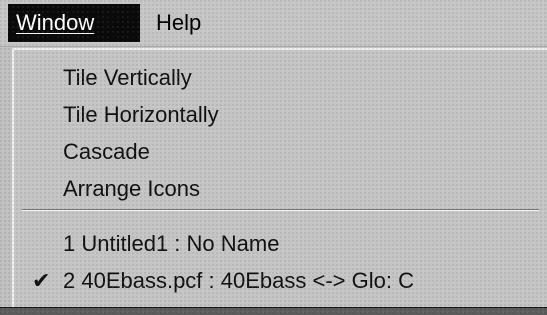  I want to click on help-menu: Help, so click(180, 23).